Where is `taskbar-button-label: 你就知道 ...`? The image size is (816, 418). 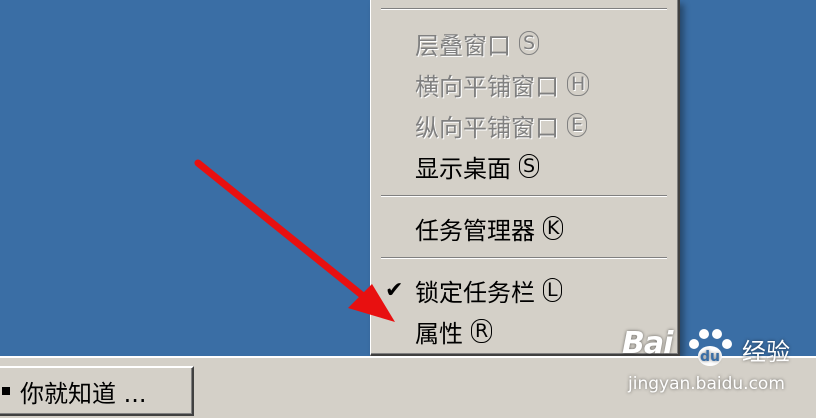
taskbar-button-label: 你就知道 ... is located at coordinates (83, 393).